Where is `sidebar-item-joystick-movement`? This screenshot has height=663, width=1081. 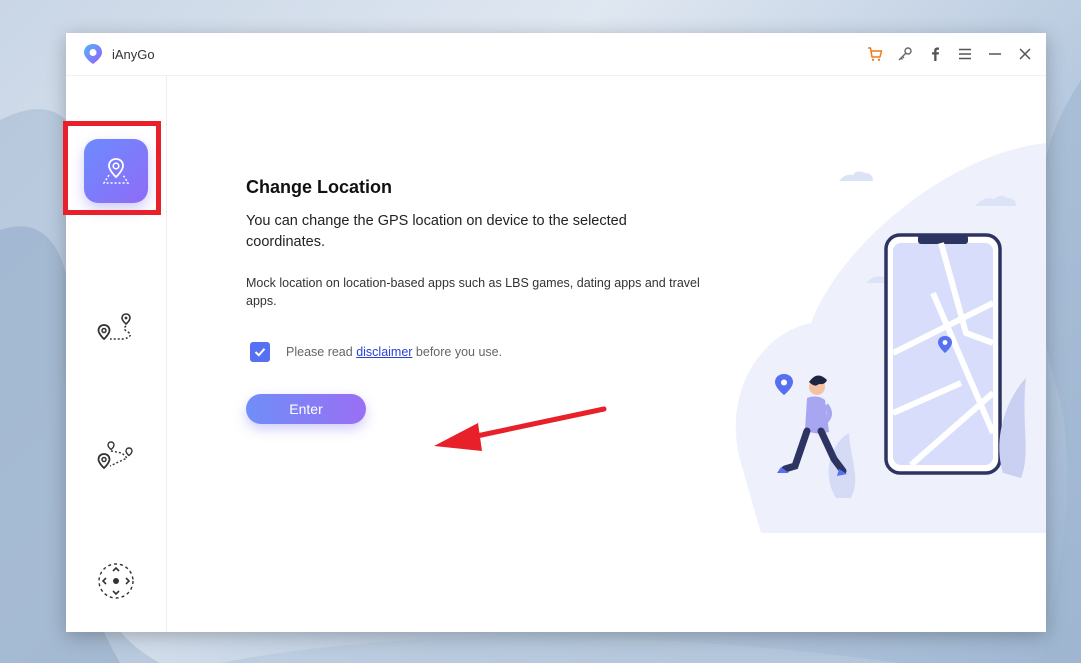 sidebar-item-joystick-movement is located at coordinates (116, 581).